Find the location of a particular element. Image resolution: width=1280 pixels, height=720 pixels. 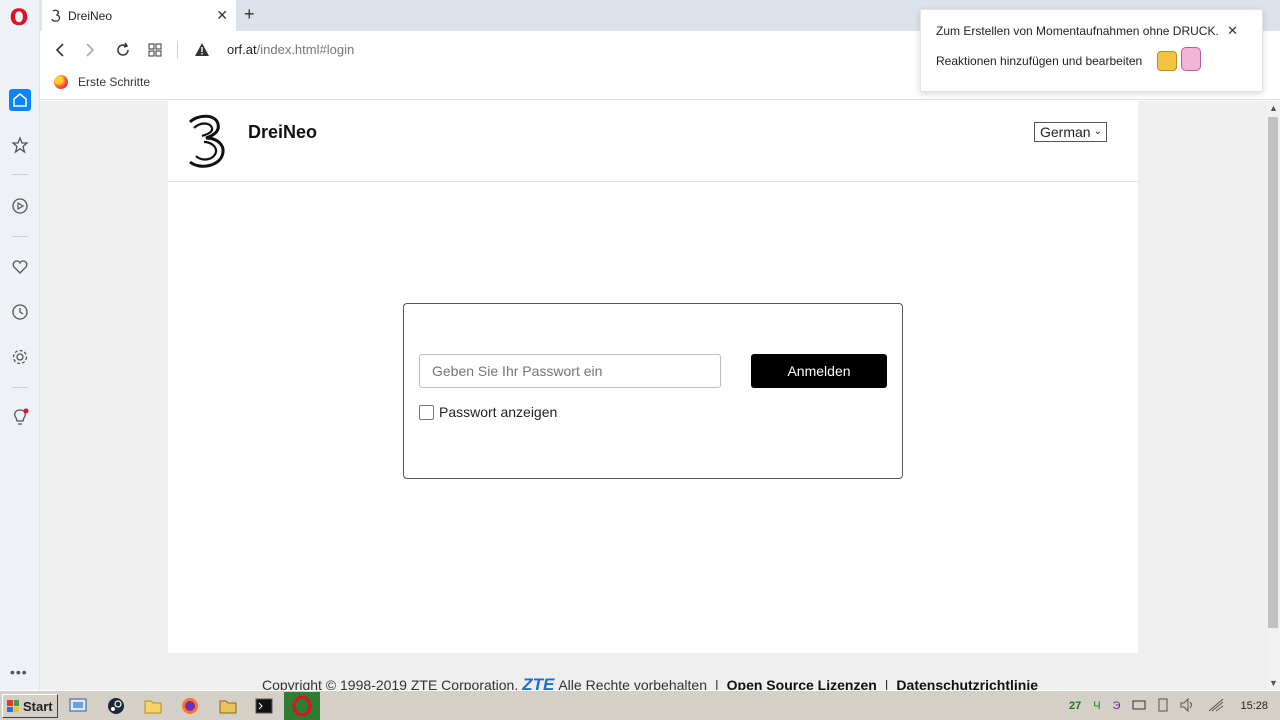

opera-icon is located at coordinates (302, 706).